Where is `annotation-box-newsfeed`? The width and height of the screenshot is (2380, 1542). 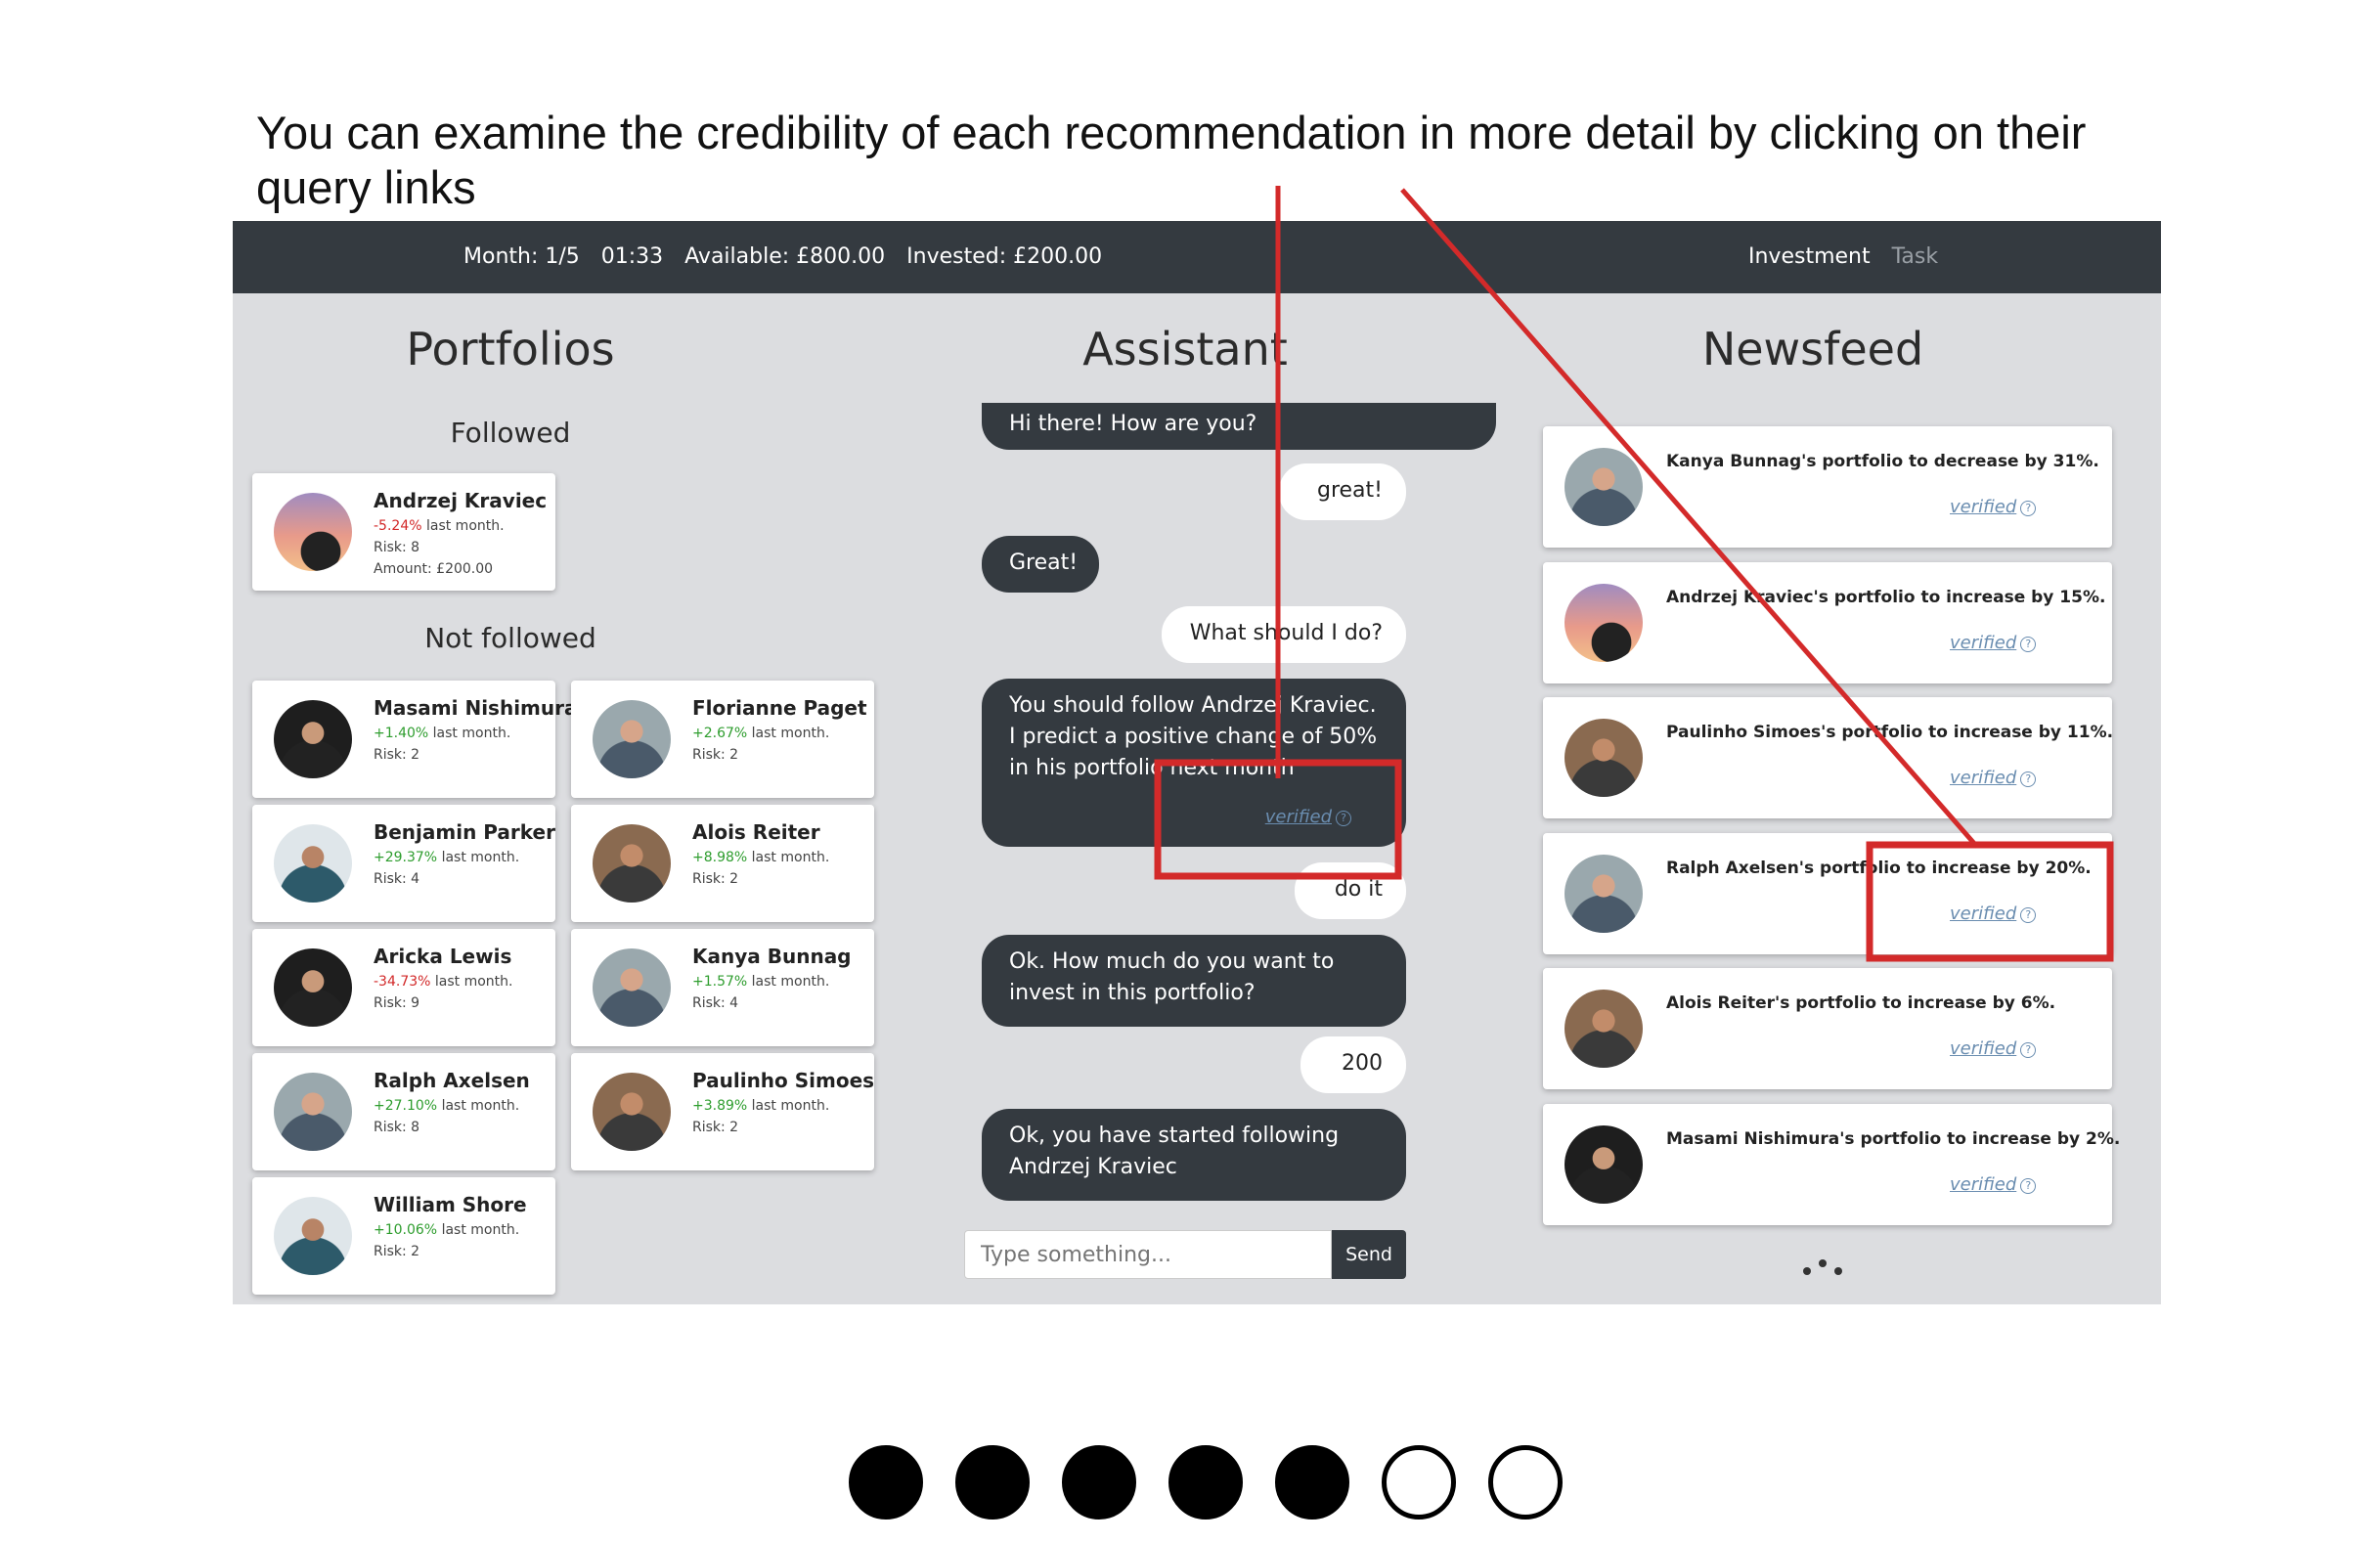
annotation-box-newsfeed is located at coordinates (1990, 901).